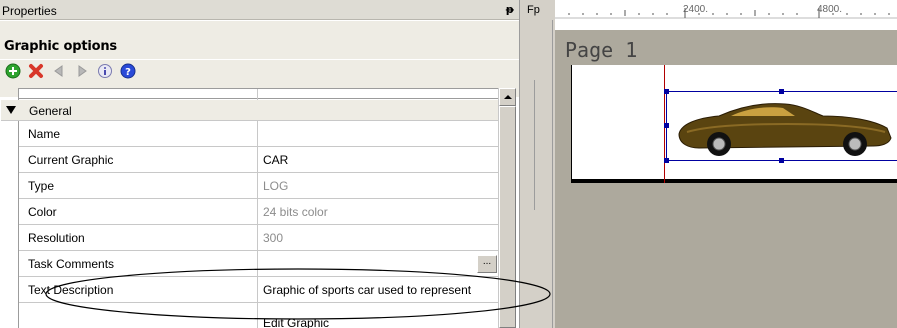 The width and height of the screenshot is (897, 328). What do you see at coordinates (276, 186) in the screenshot?
I see `property-value: LOG` at bounding box center [276, 186].